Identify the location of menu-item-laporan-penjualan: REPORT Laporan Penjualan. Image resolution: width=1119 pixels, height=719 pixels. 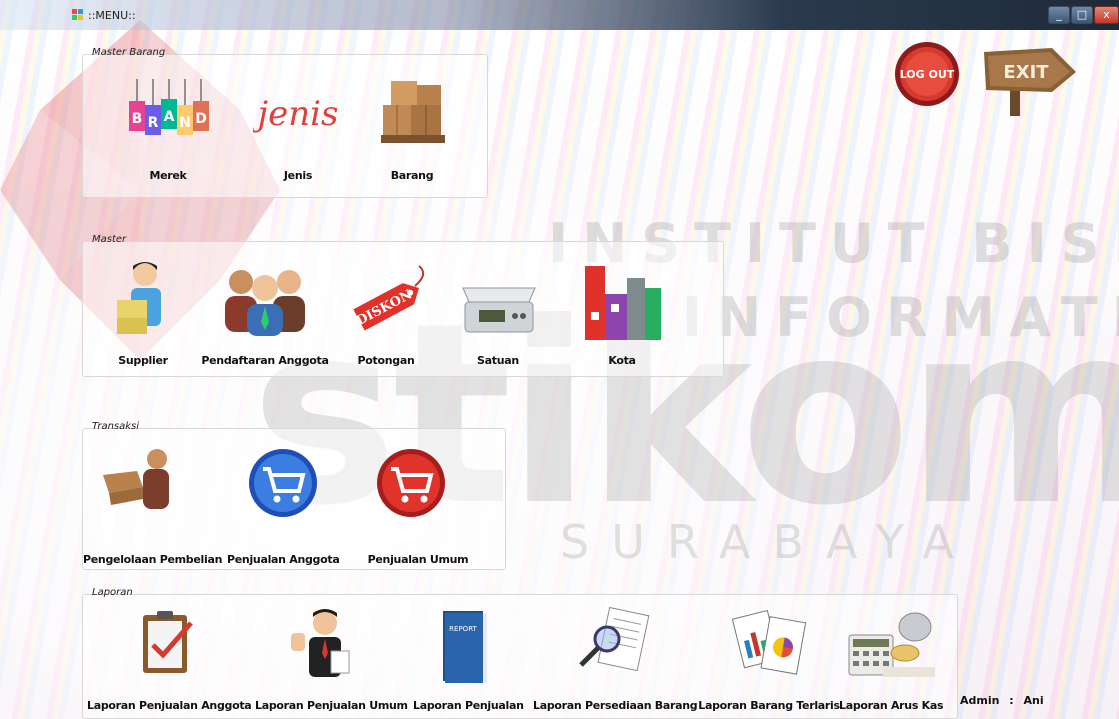
(468, 662).